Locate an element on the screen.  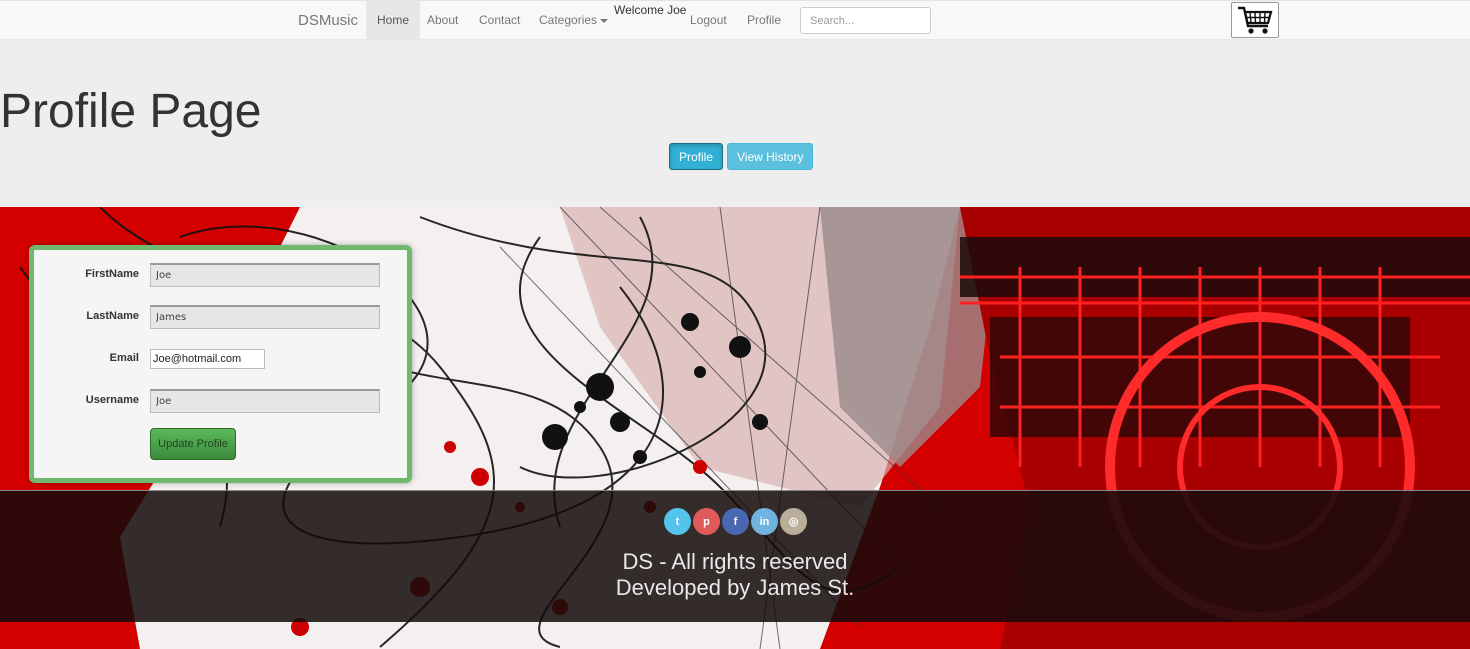
profile-tabs: Profile View History is located at coordinates (741, 156).